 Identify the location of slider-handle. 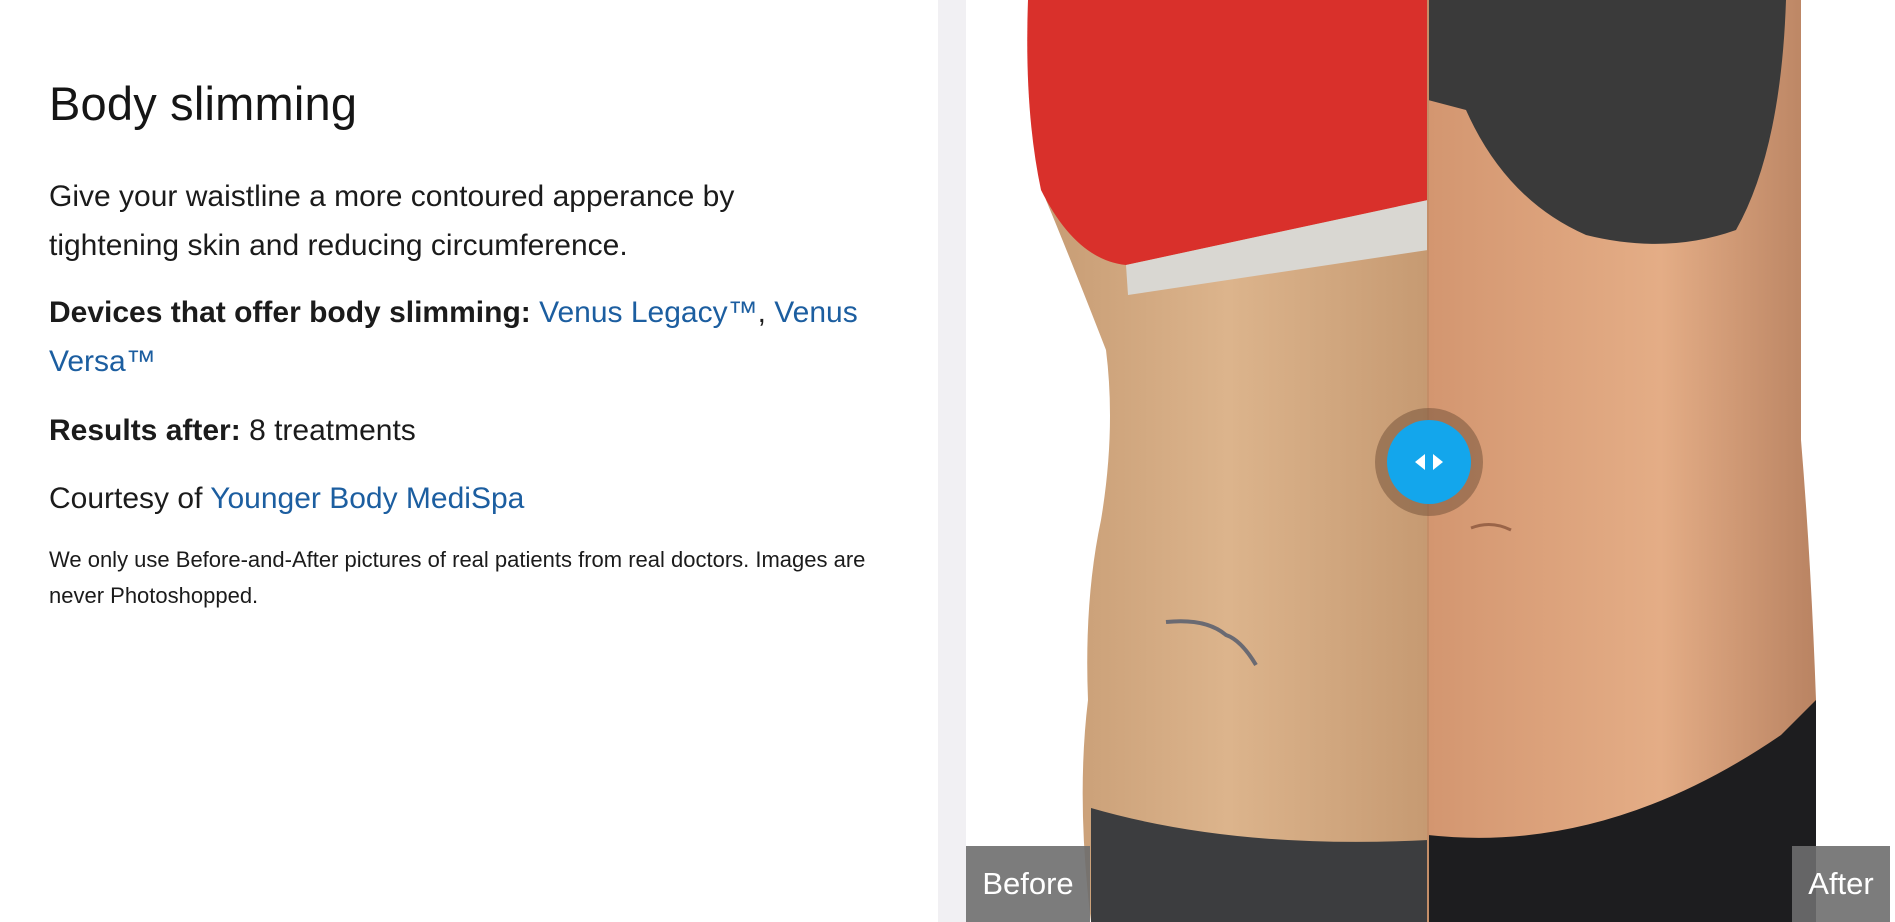
(1429, 462).